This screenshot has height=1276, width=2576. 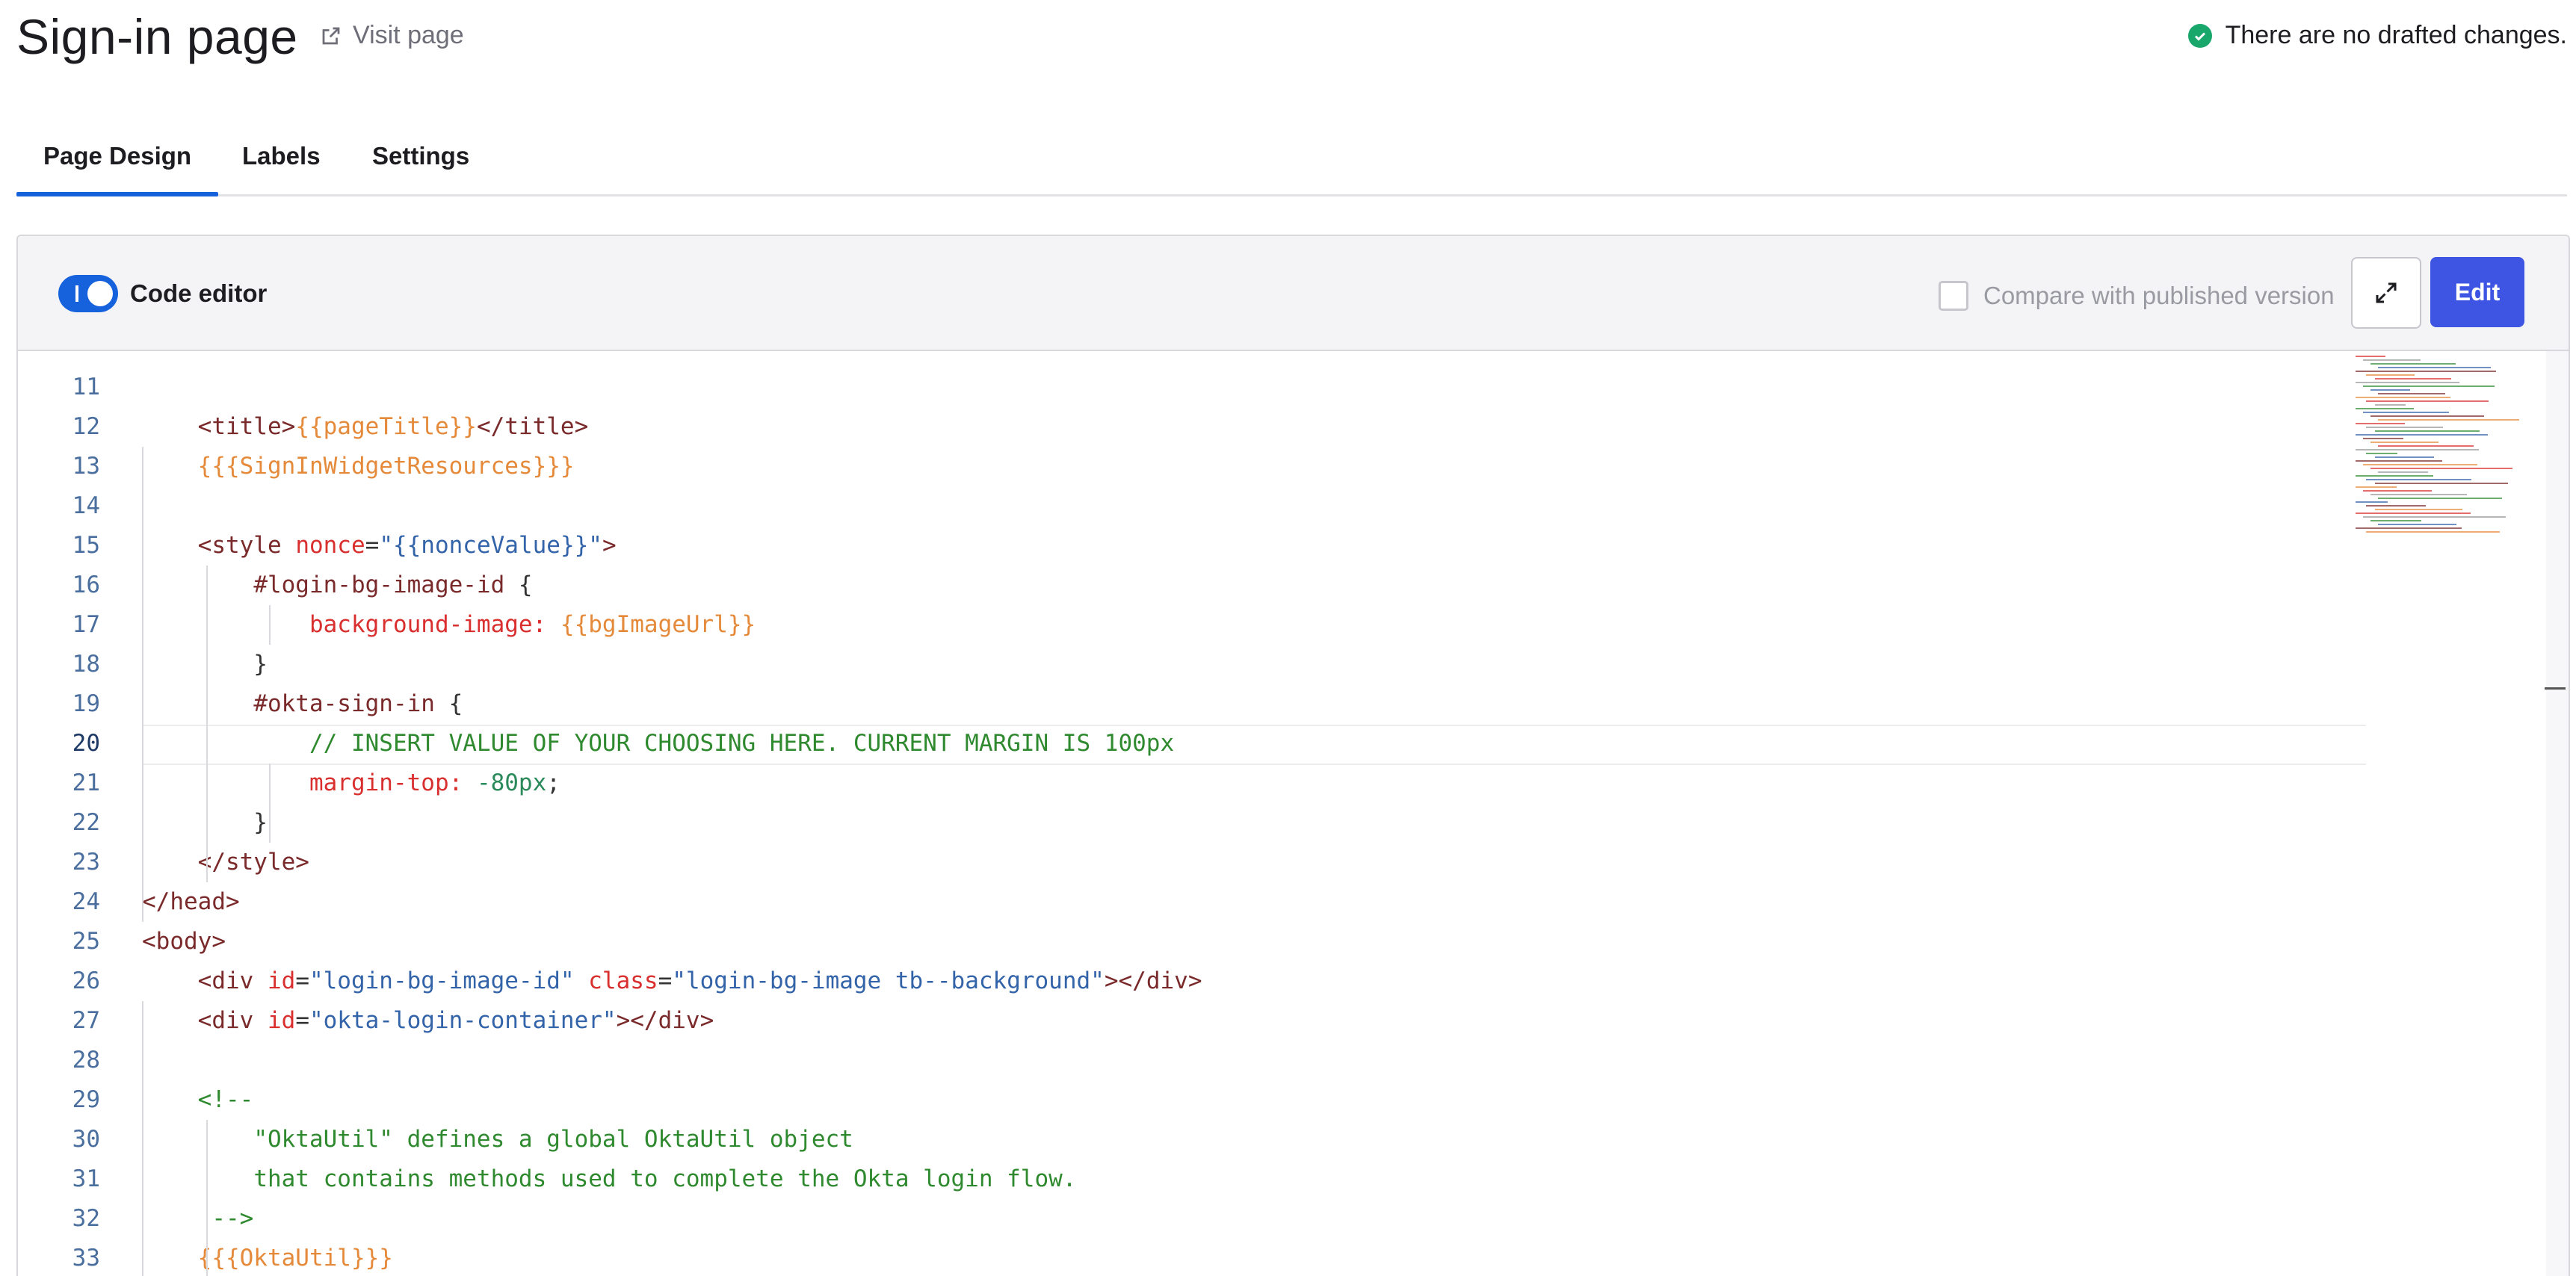 I want to click on code-text: #login-bg-image-id {, so click(x=393, y=585).